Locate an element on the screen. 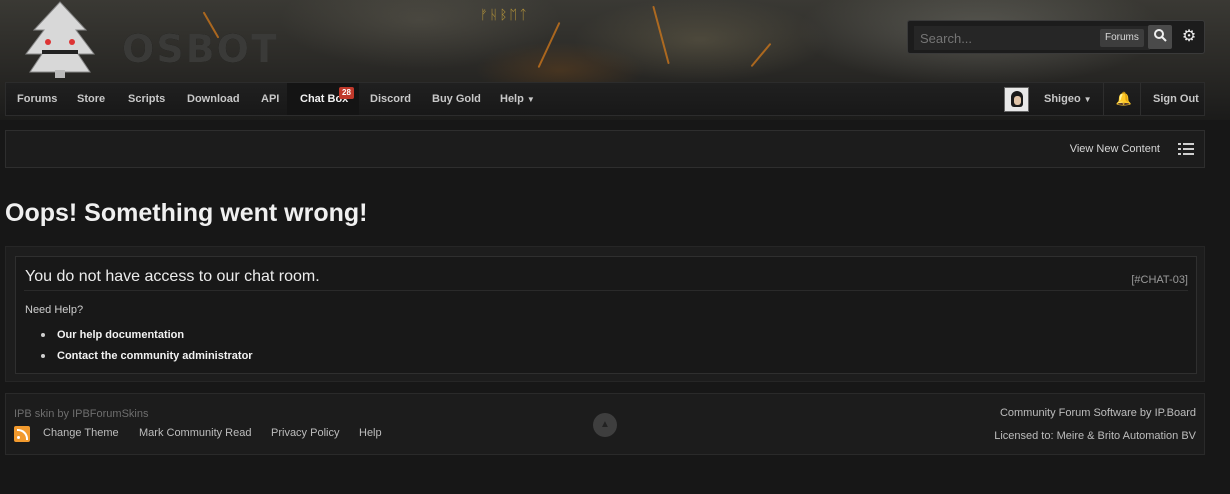  search-bar: Forums ⚙ is located at coordinates (1056, 37).